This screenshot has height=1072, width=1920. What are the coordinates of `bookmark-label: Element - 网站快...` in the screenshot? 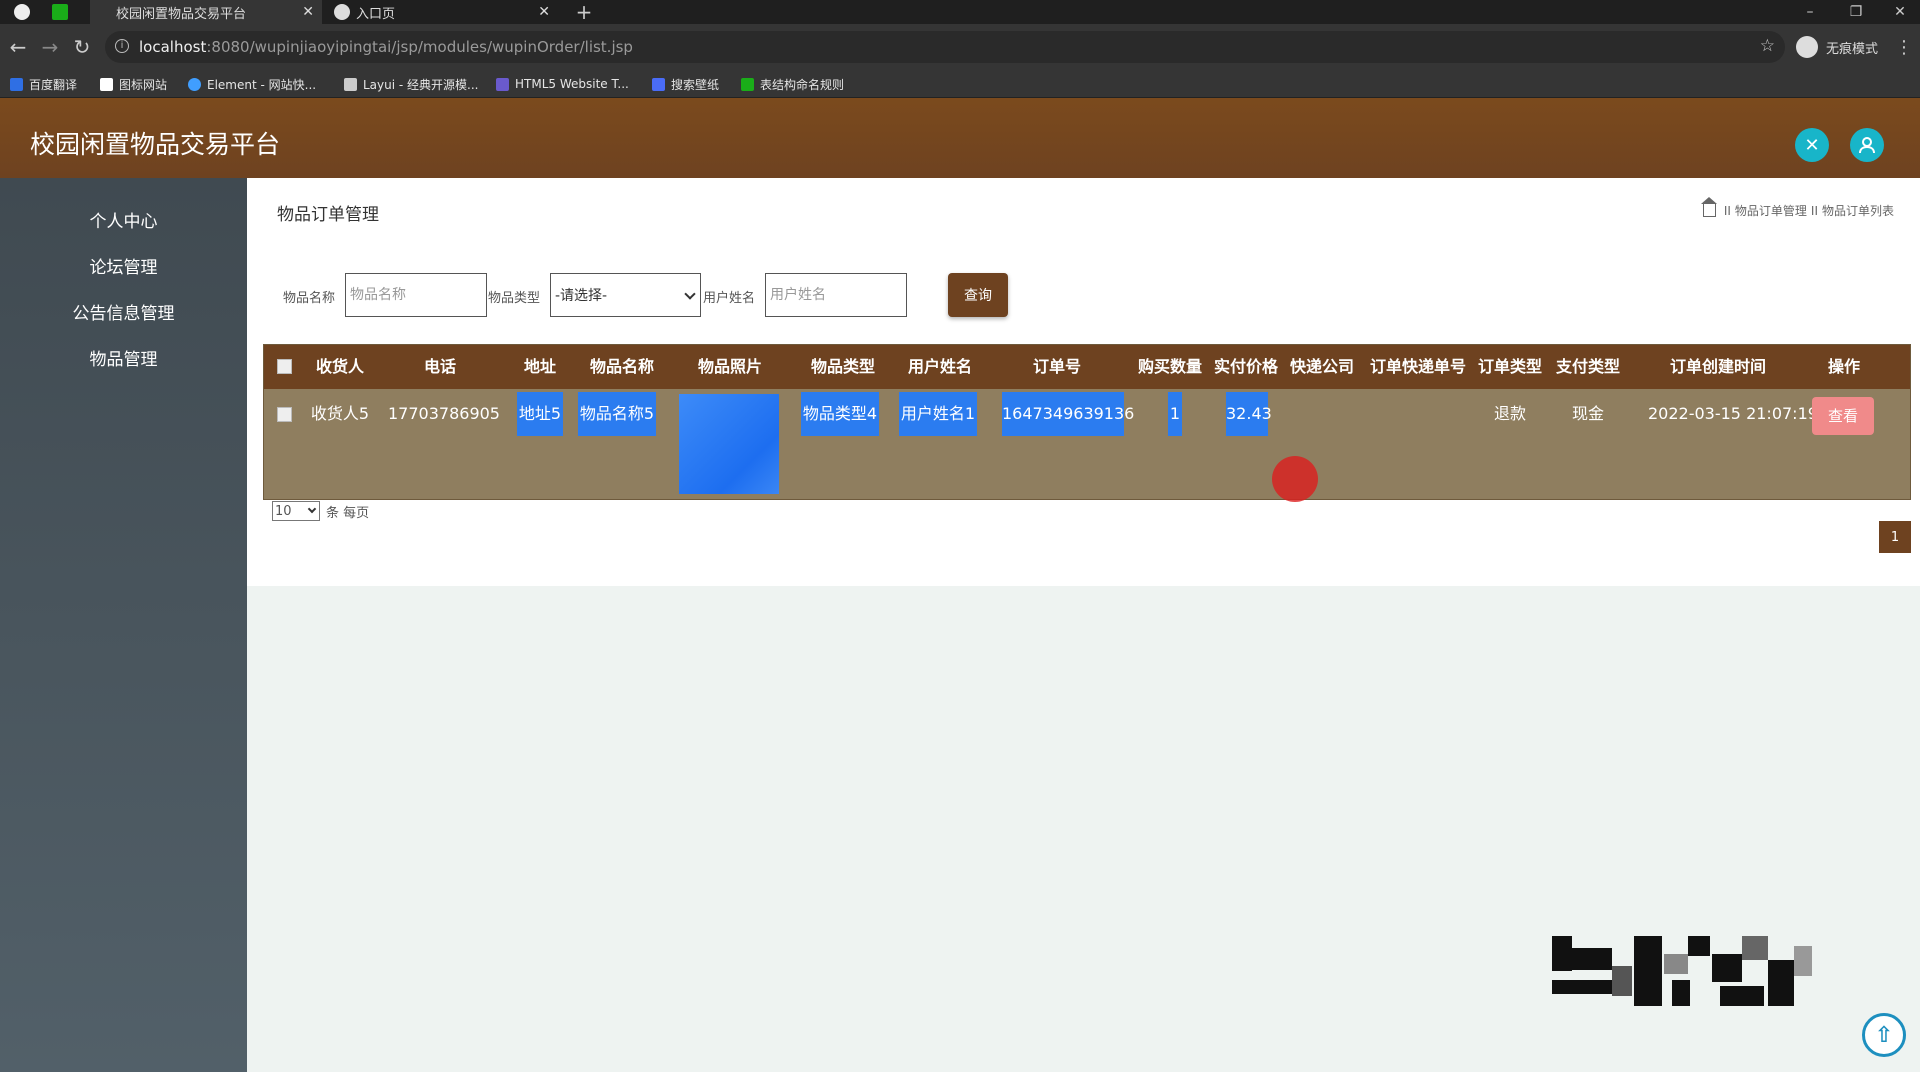 It's located at (262, 84).